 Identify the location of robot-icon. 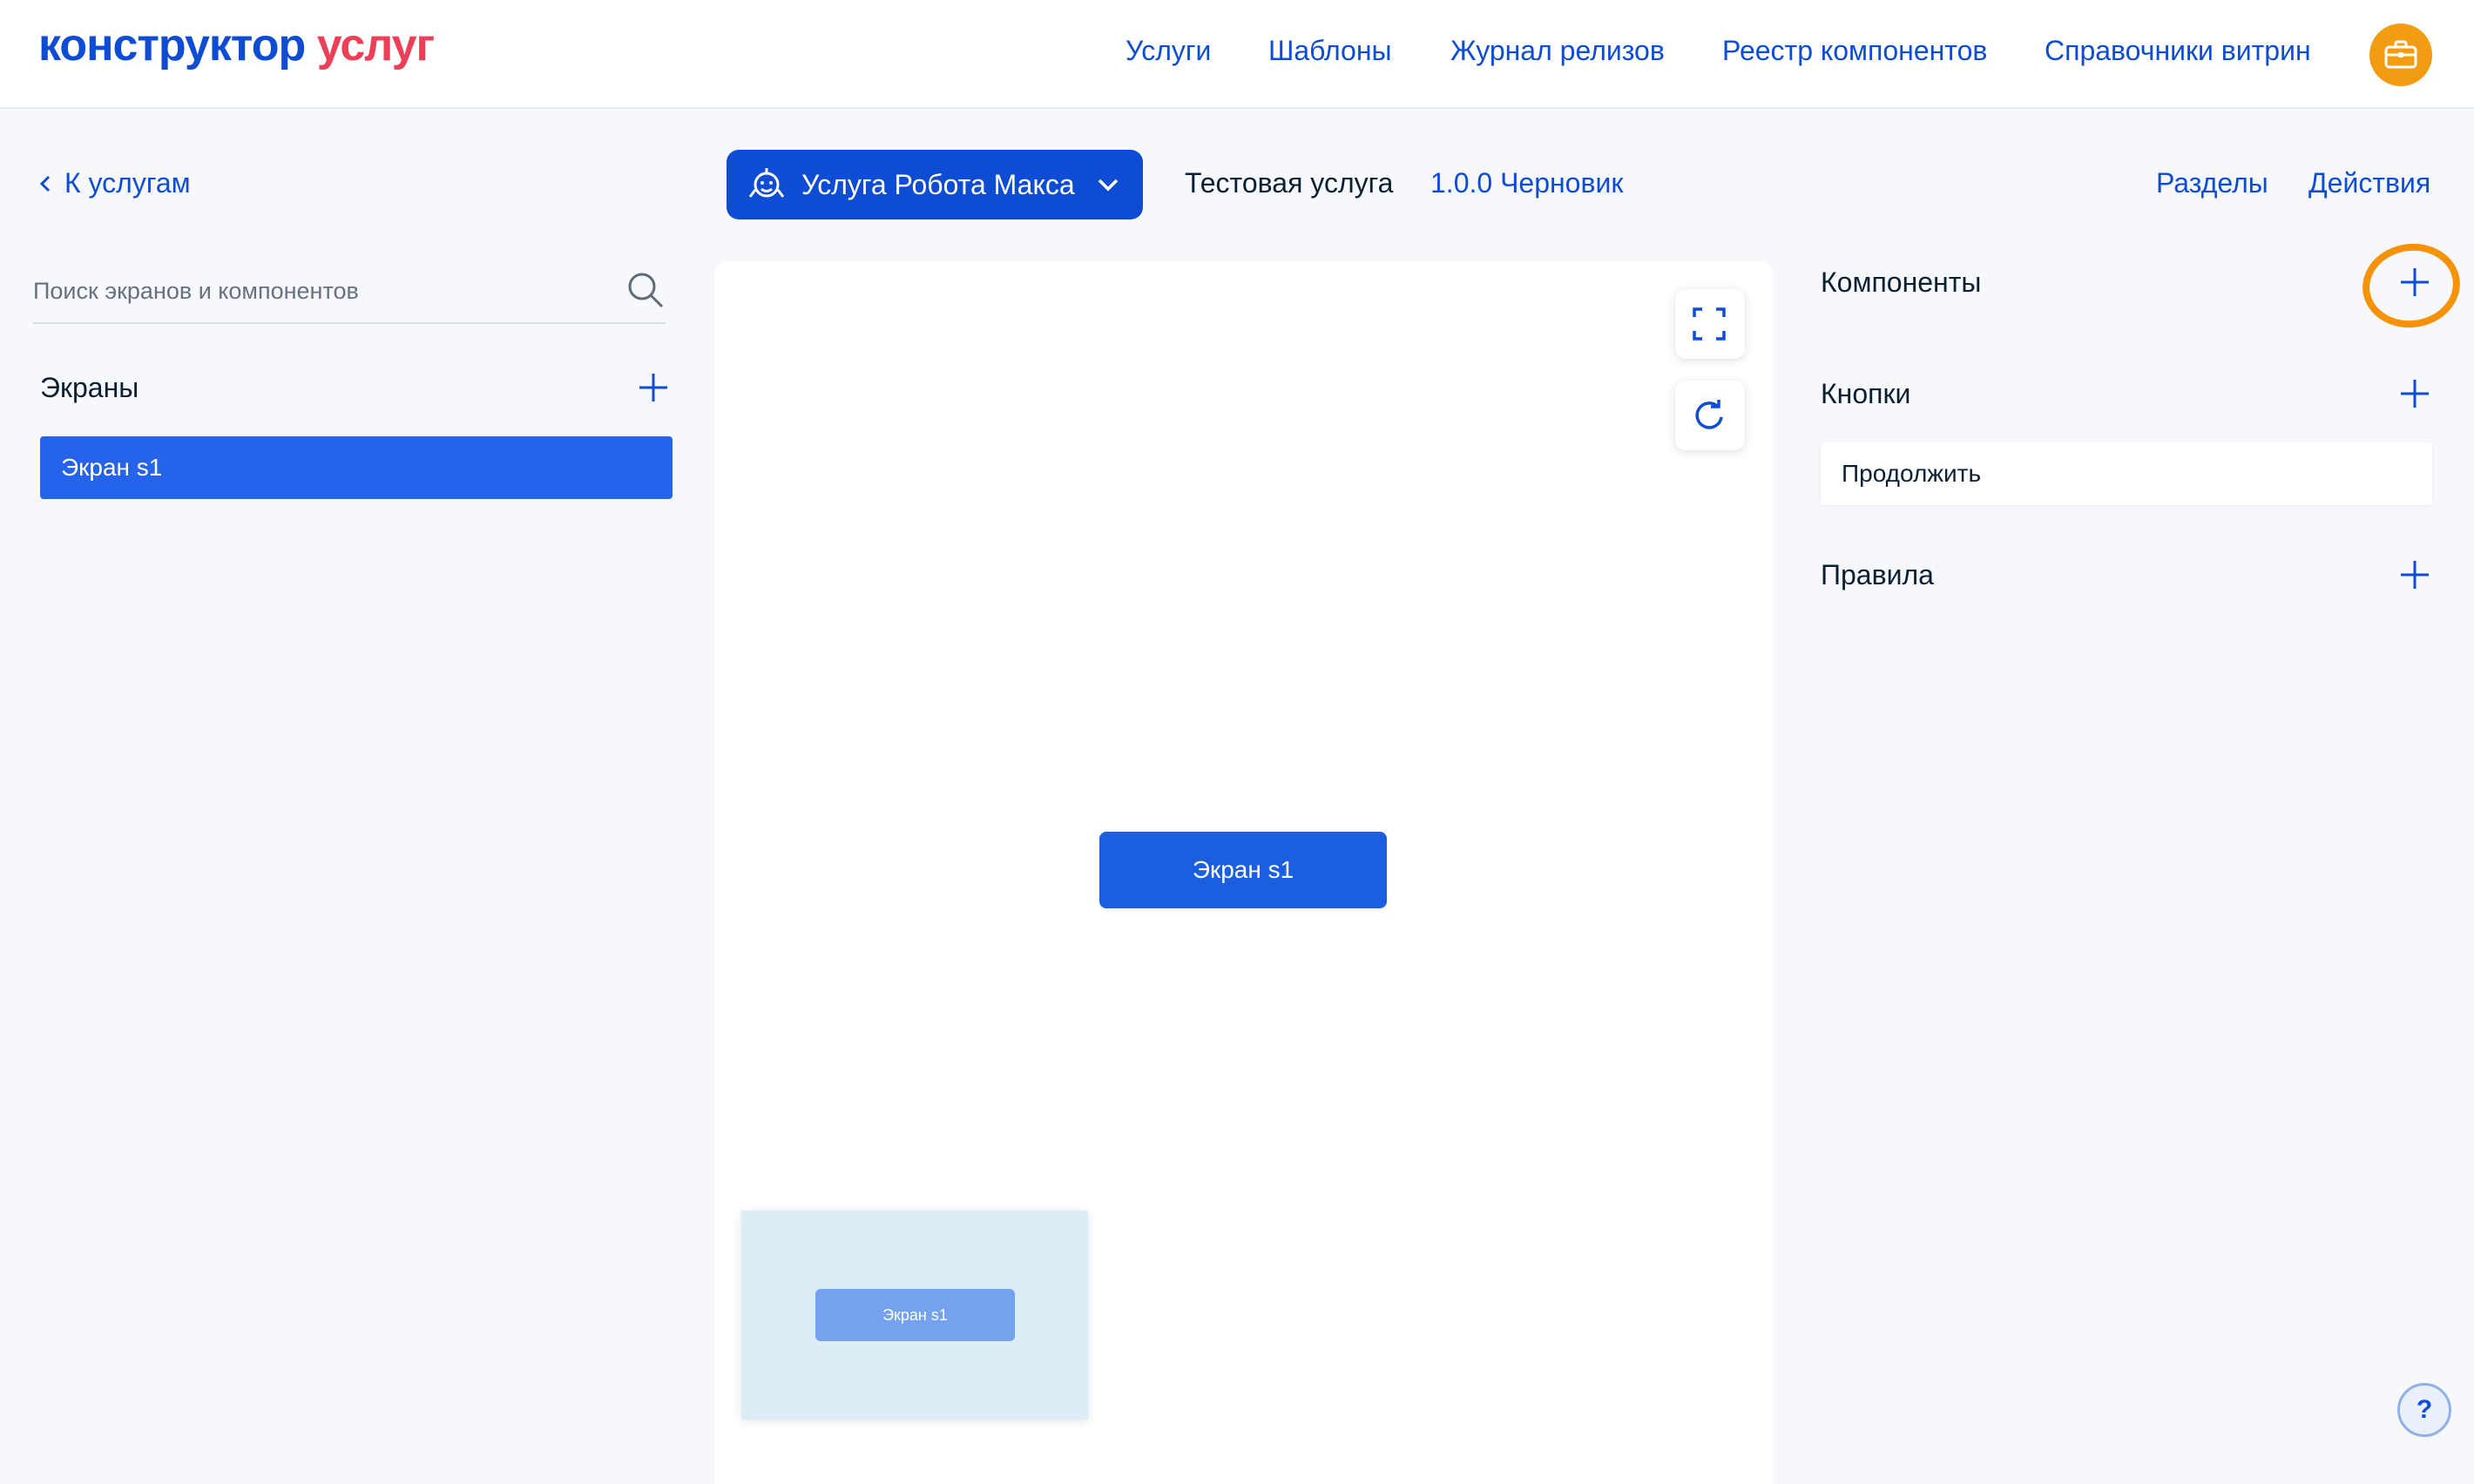
(766, 183).